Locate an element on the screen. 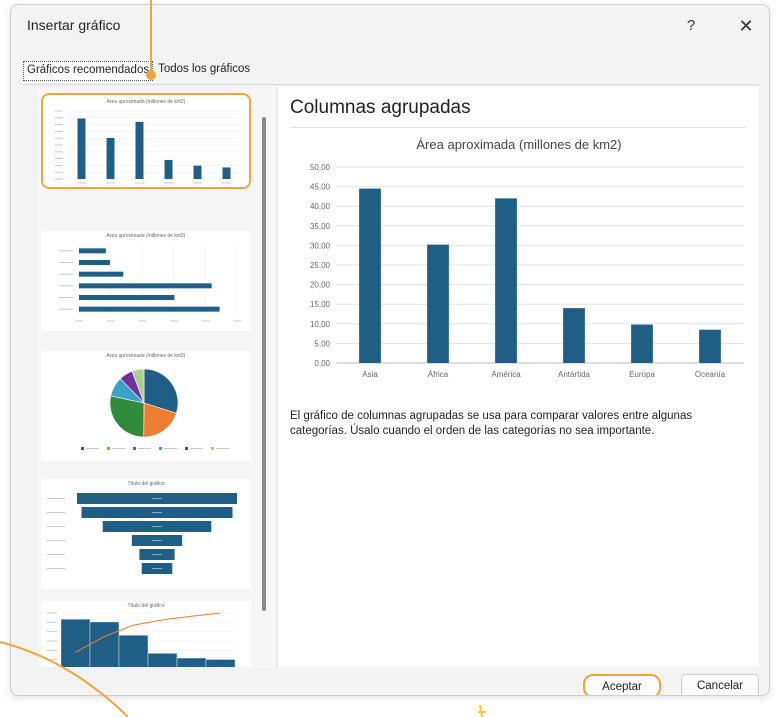  tab-strip: Gráficos recomendados Todos los gráficos is located at coordinates (138, 71).